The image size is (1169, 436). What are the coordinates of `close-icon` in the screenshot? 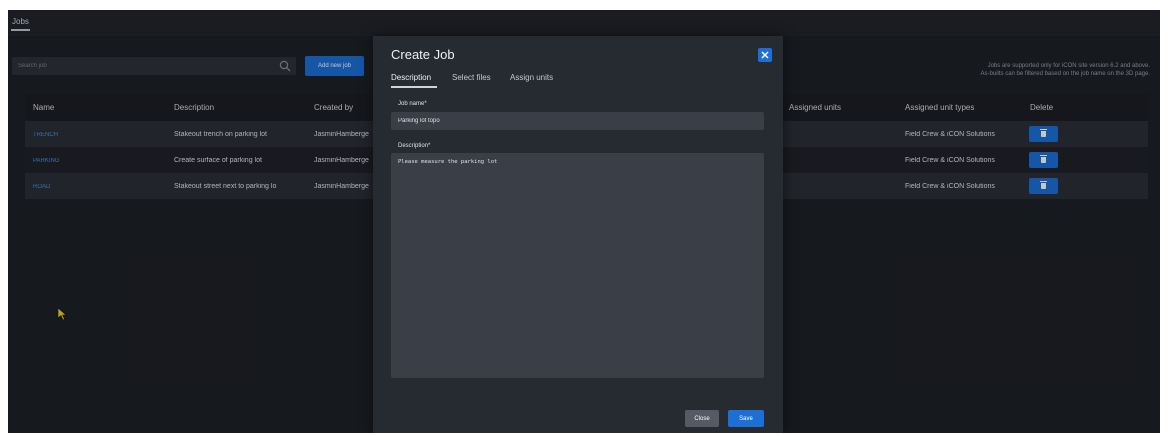 It's located at (765, 55).